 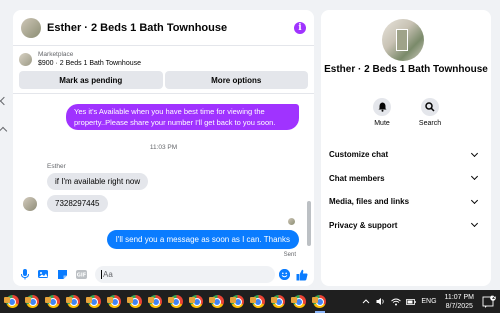 I want to click on search-icon, so click(x=430, y=107).